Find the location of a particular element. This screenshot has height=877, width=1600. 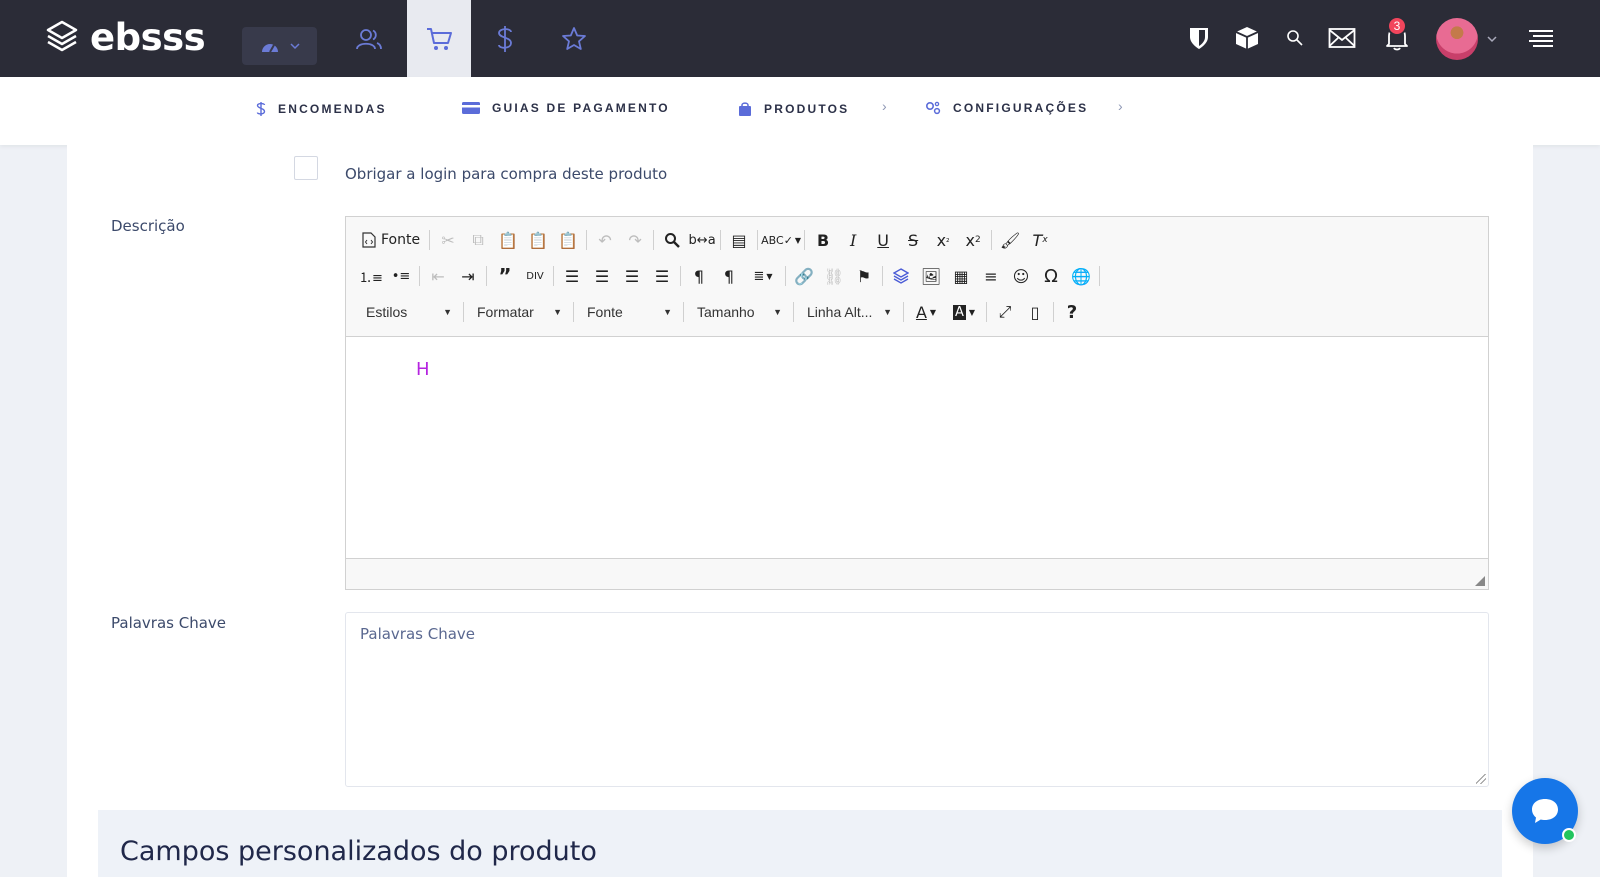

subnav-orders: ENCOMENDAS is located at coordinates (321, 109).